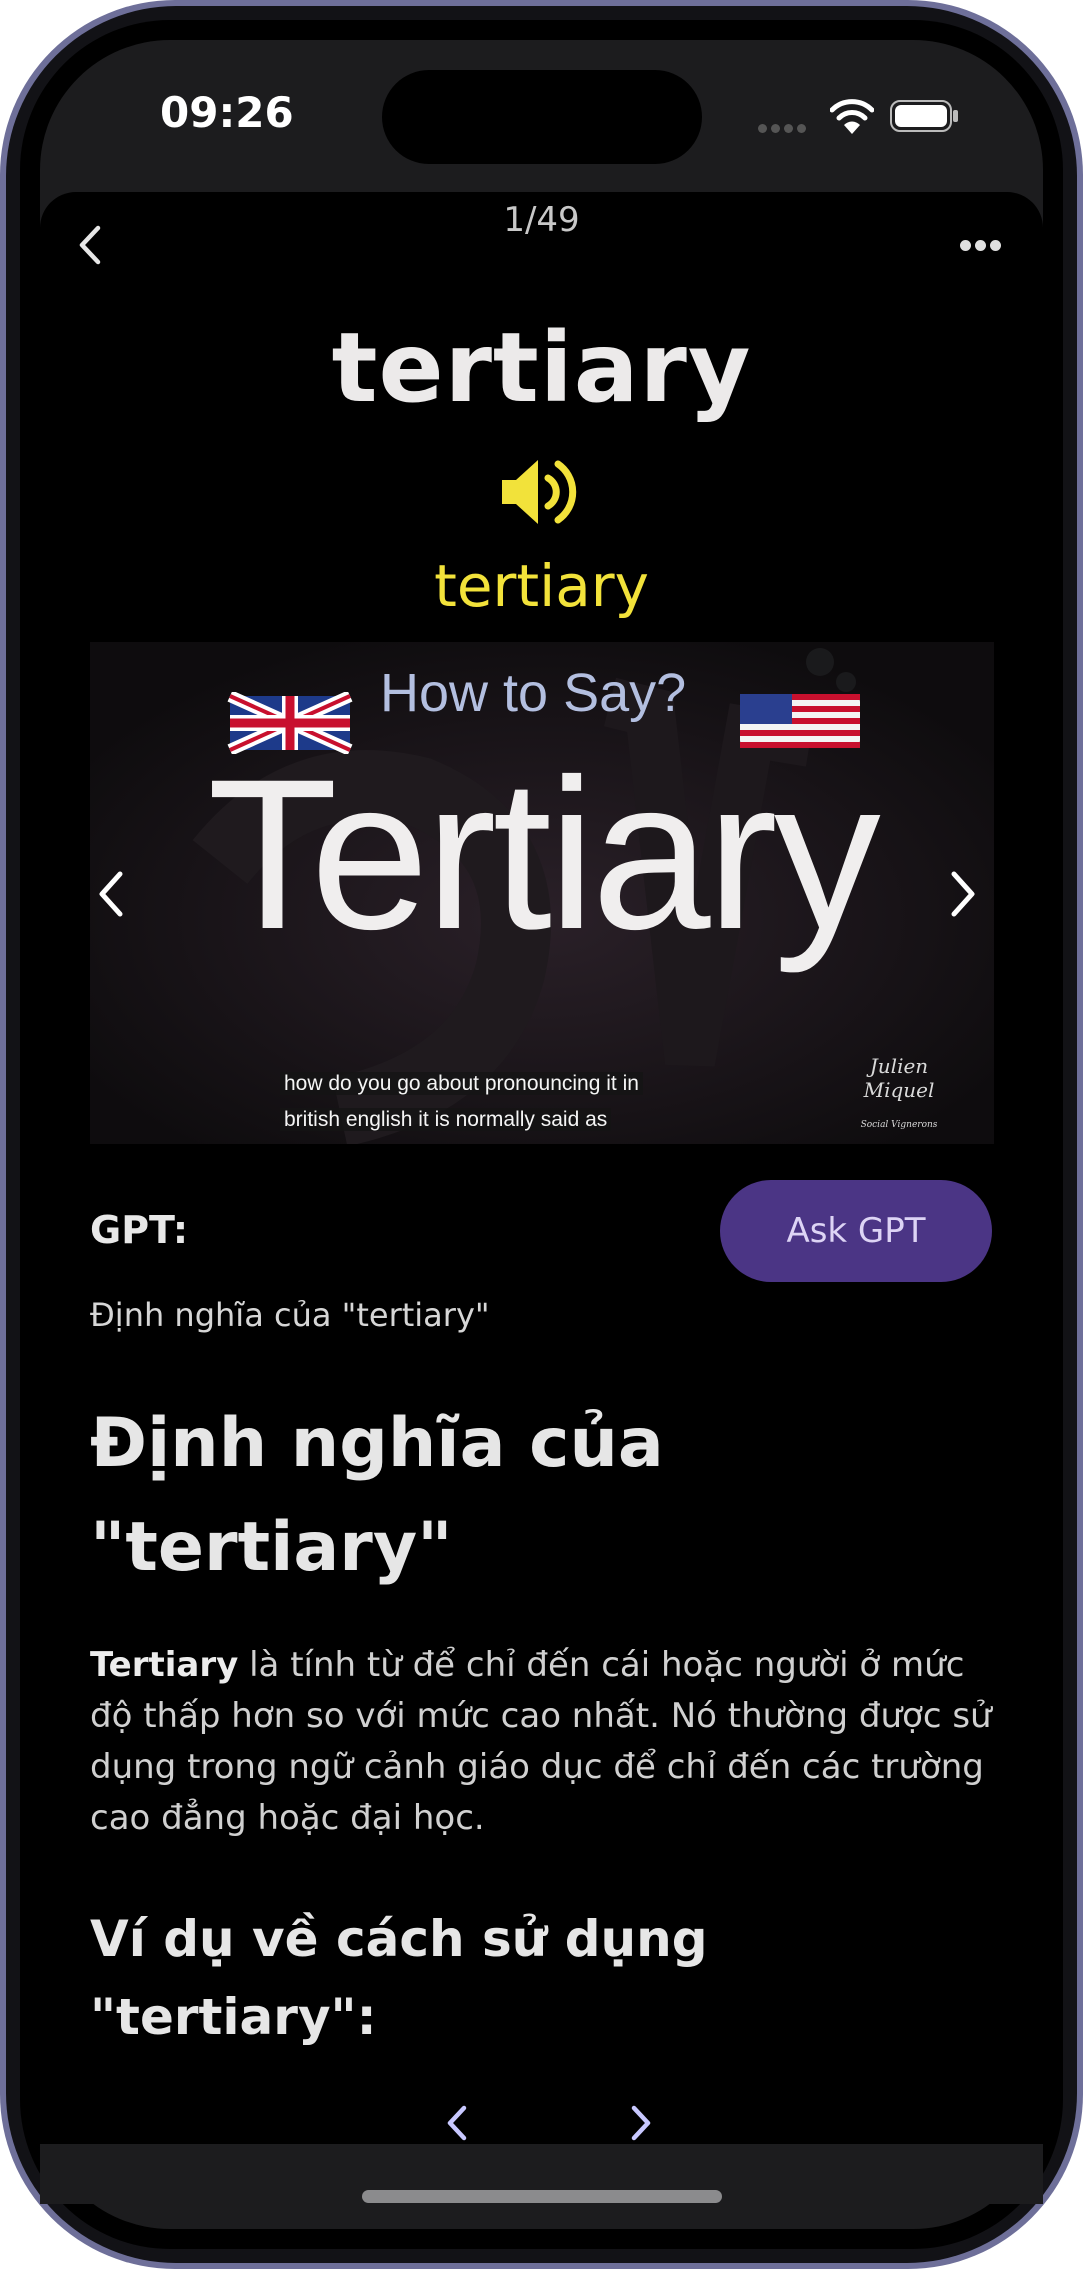 This screenshot has width=1083, height=2269. Describe the element at coordinates (544, 854) in the screenshot. I see `video-word: Tertiary` at that location.